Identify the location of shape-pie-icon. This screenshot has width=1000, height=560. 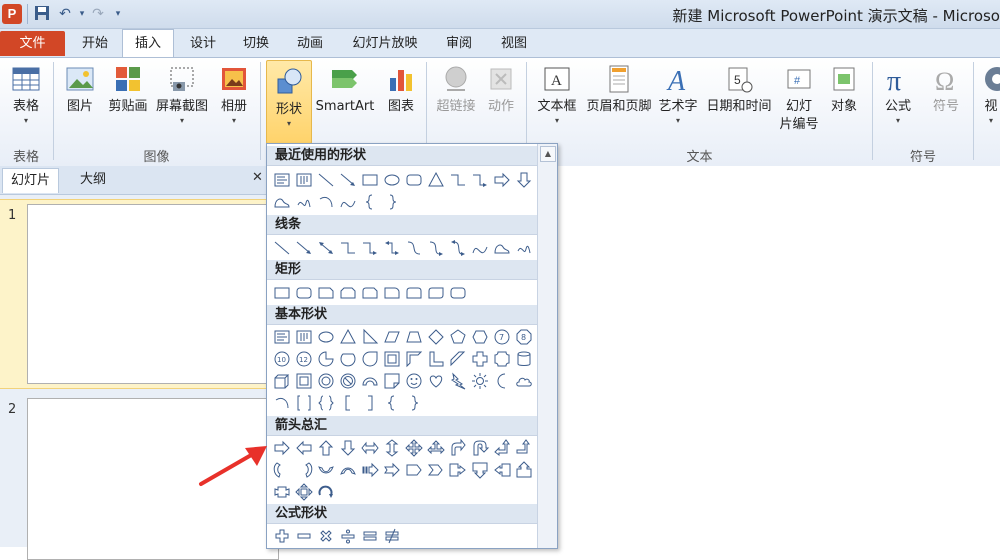
(326, 359).